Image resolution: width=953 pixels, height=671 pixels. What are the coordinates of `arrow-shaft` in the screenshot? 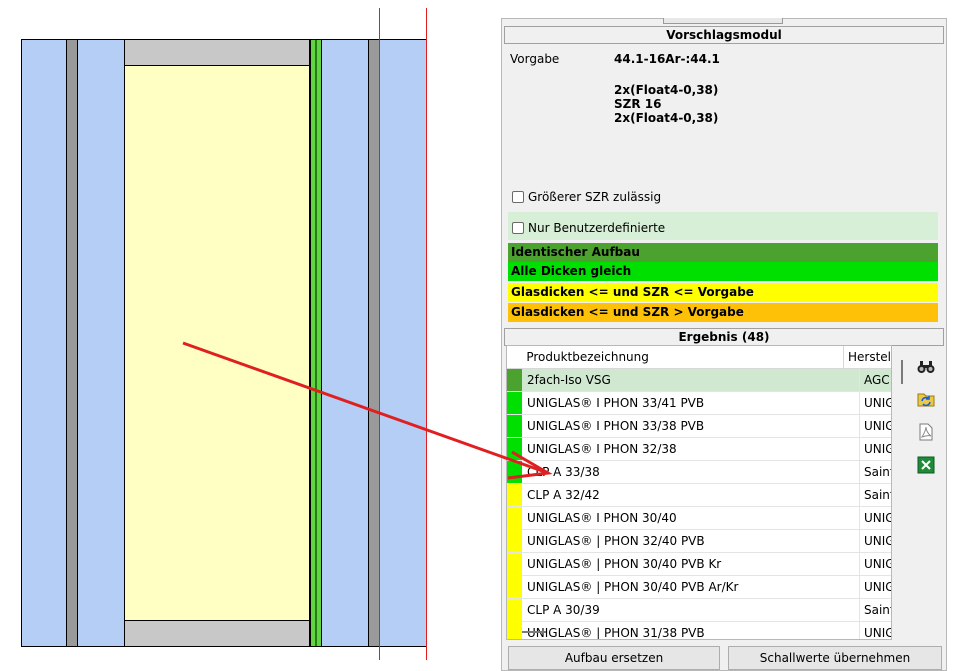 It's located at (364, 407).